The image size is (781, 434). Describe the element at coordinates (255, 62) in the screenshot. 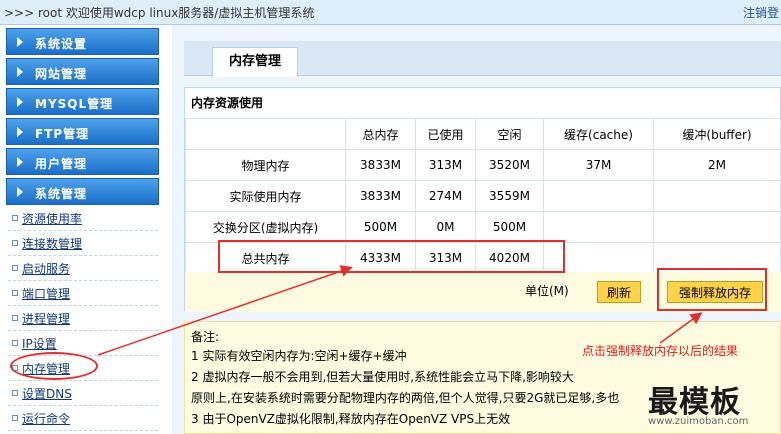

I see `tab-memory-management: 内存管理` at that location.